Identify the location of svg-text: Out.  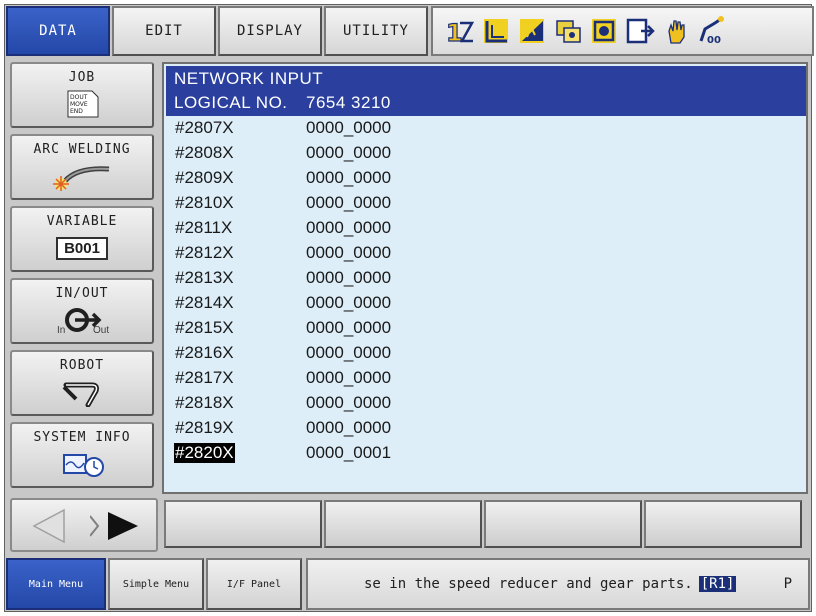
(101, 330).